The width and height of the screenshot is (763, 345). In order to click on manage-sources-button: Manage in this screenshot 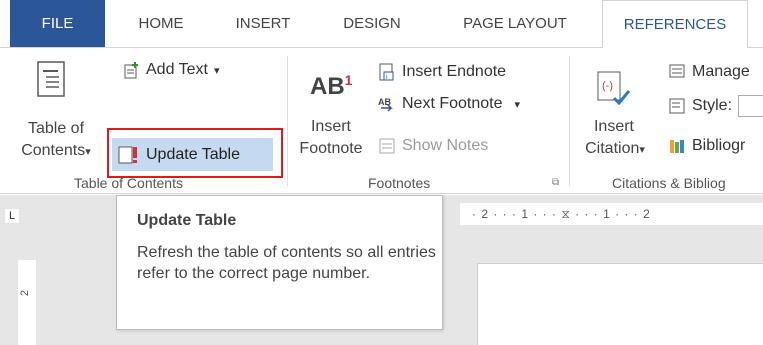, I will do `click(709, 72)`.